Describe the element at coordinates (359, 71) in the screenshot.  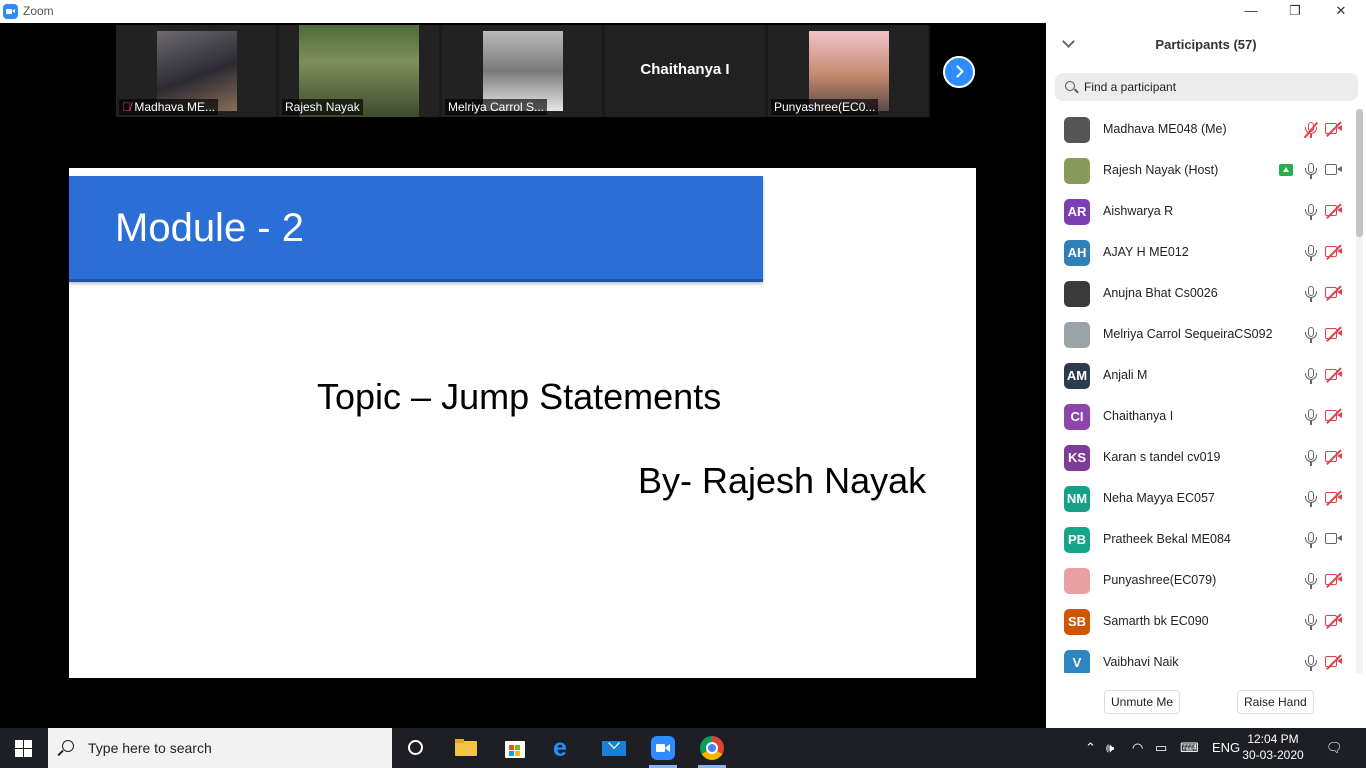
I see `video-thumbnail: Rajesh Nayak` at that location.